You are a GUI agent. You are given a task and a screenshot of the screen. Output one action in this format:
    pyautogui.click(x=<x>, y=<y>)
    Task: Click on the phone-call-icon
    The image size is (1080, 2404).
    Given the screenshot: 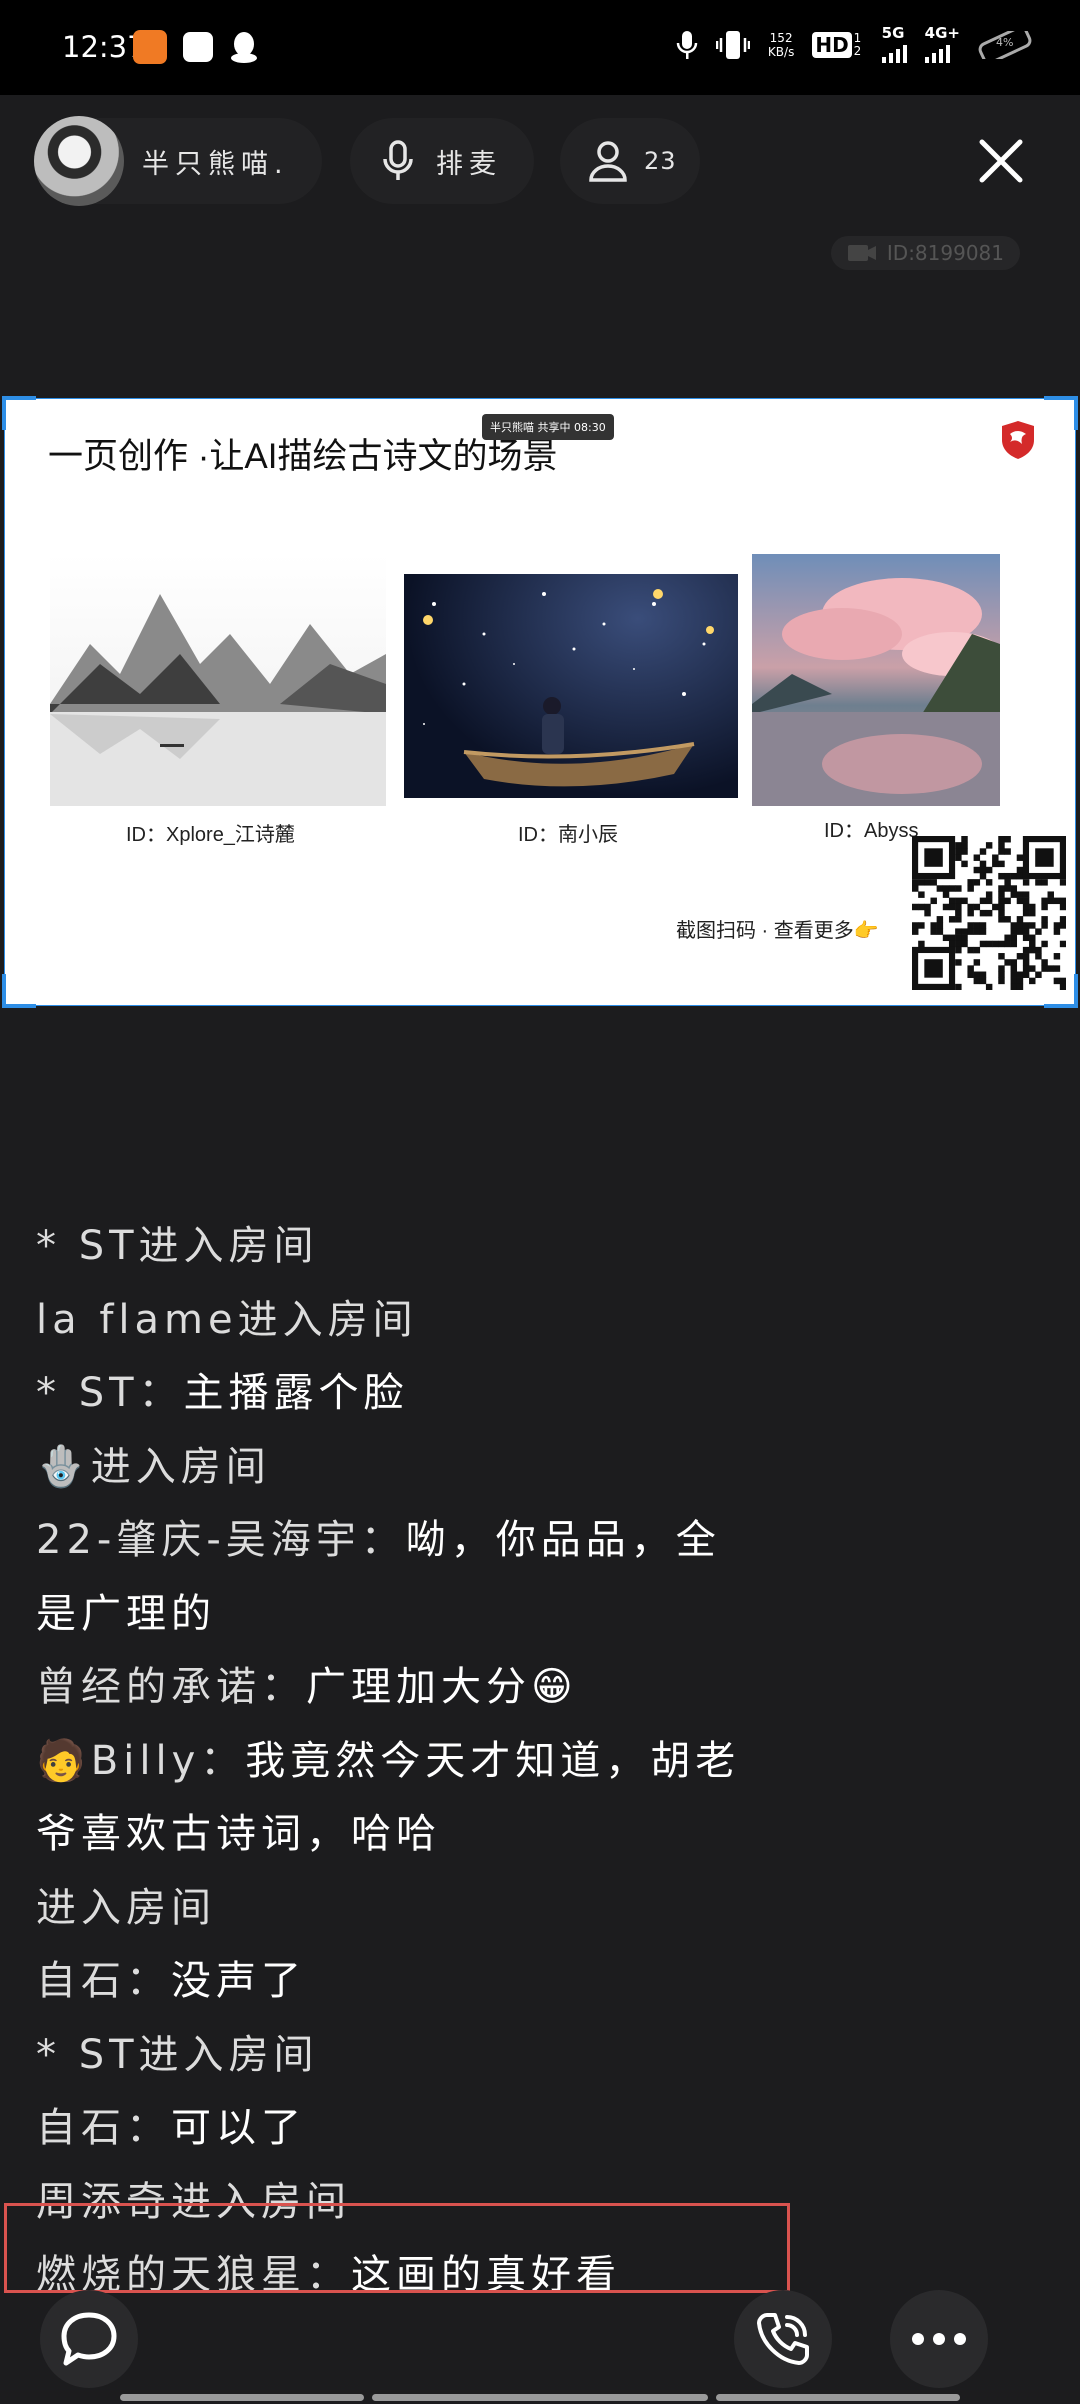 What is the action you would take?
    pyautogui.click(x=783, y=2339)
    